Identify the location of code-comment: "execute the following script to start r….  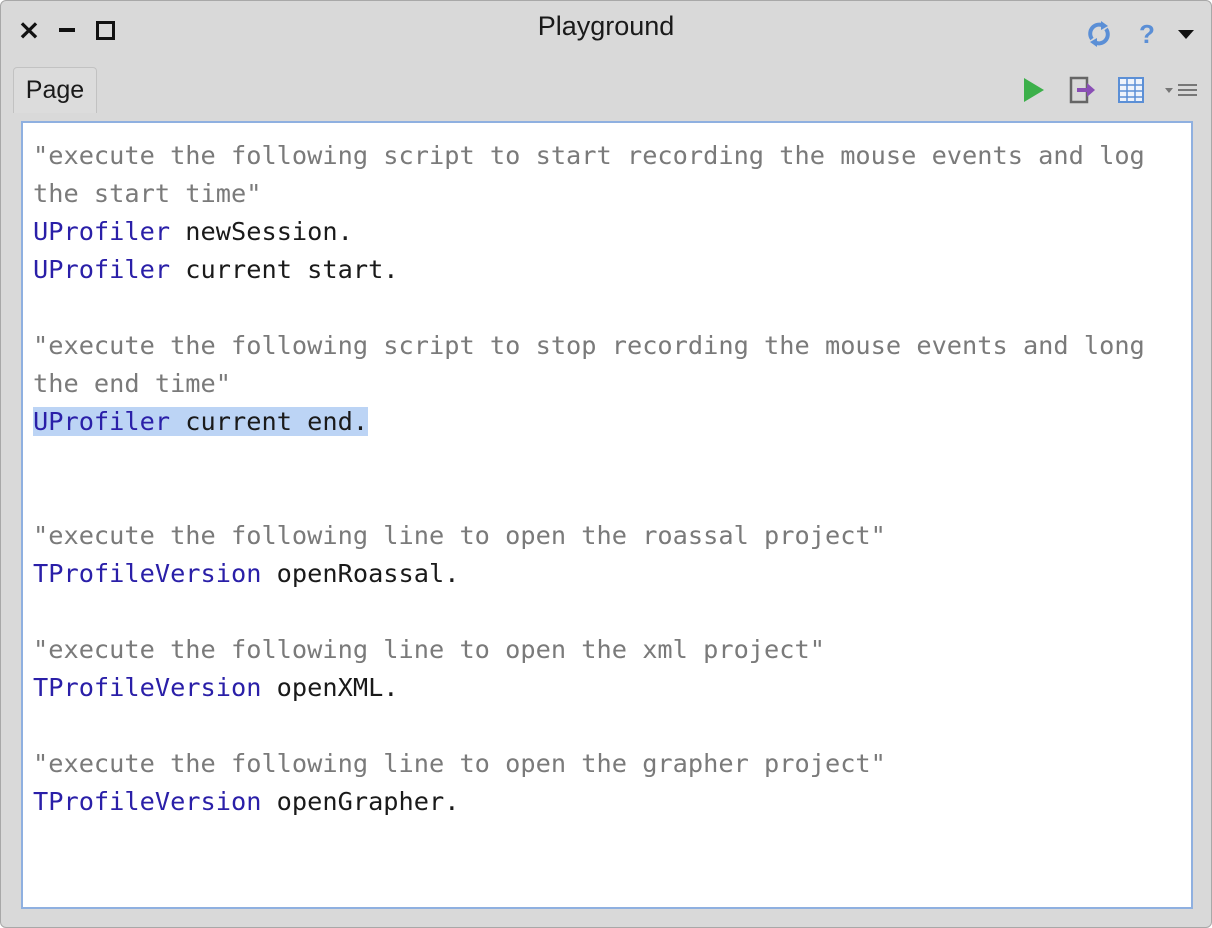
(589, 155).